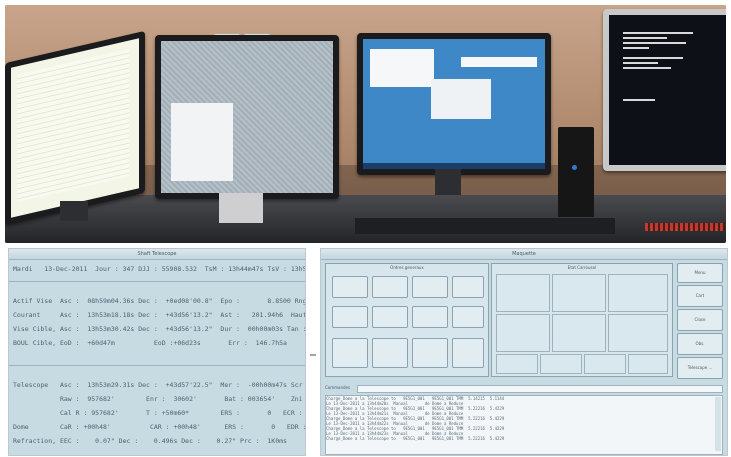 This screenshot has height=457, width=731. I want to click on power-led, so click(574, 167).